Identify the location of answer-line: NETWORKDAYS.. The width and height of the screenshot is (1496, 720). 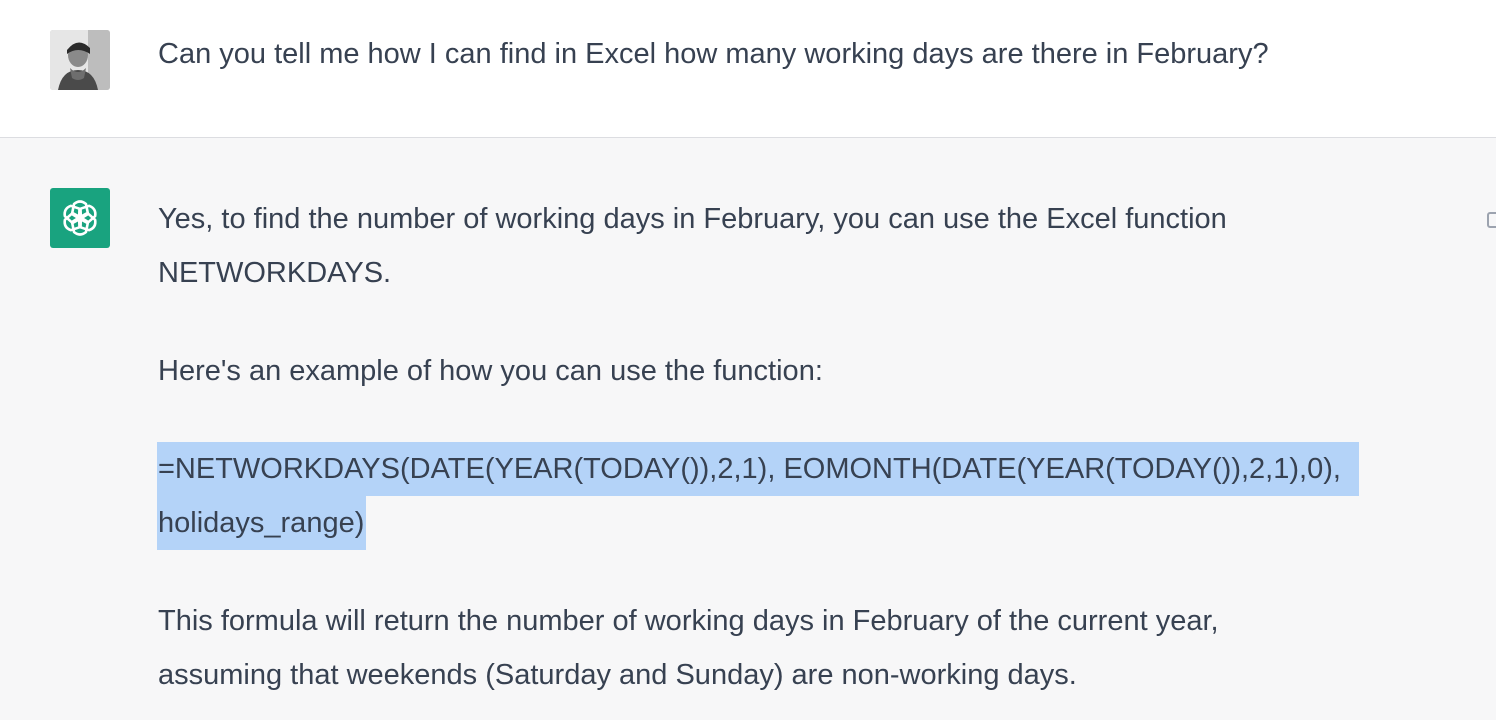
(275, 273).